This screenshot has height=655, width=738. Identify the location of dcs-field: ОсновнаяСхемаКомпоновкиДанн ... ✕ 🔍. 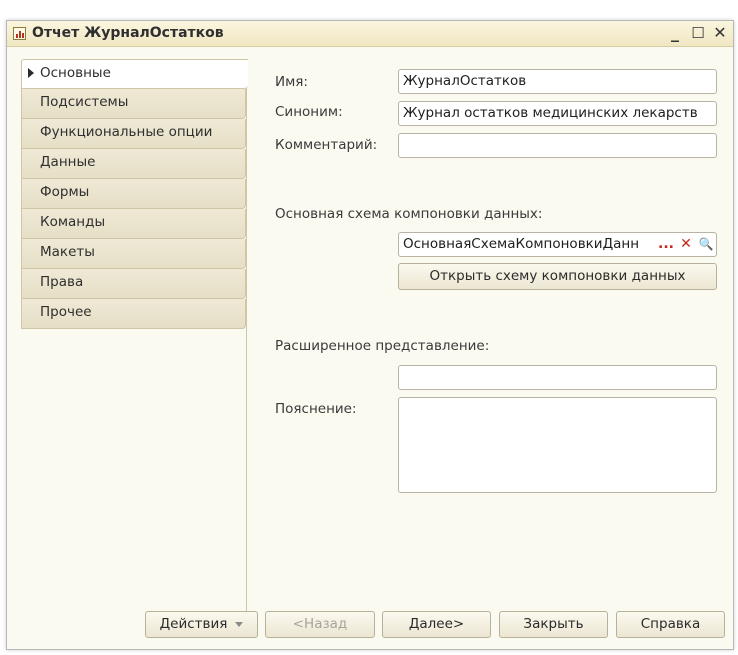
(557, 244).